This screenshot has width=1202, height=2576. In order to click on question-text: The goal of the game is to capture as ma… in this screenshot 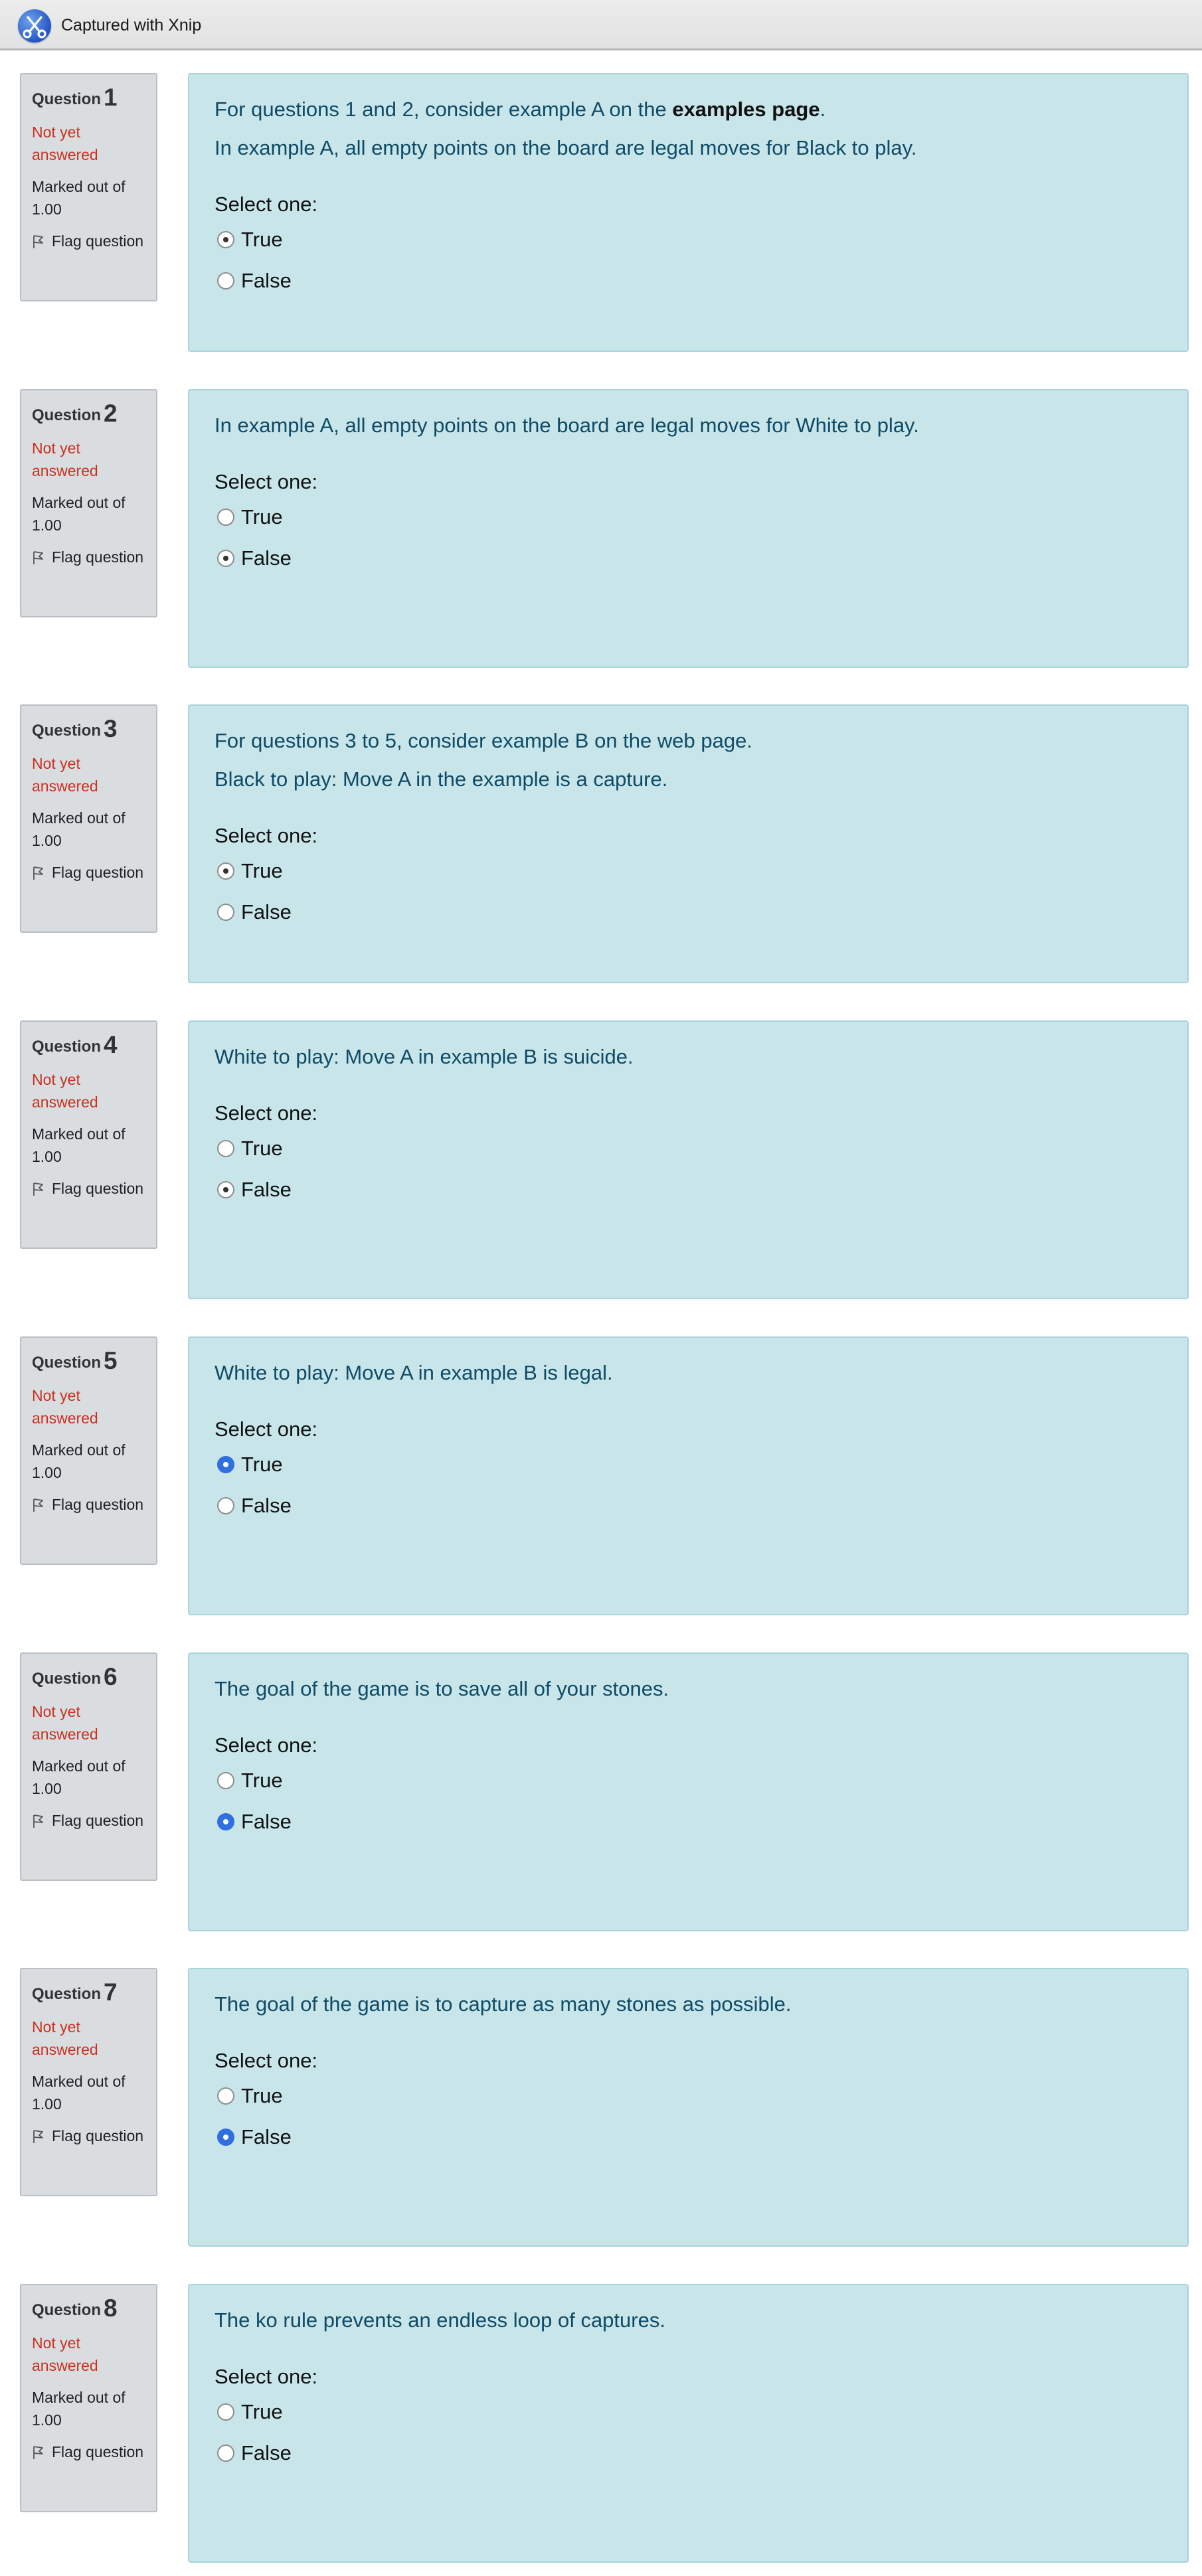, I will do `click(688, 2004)`.